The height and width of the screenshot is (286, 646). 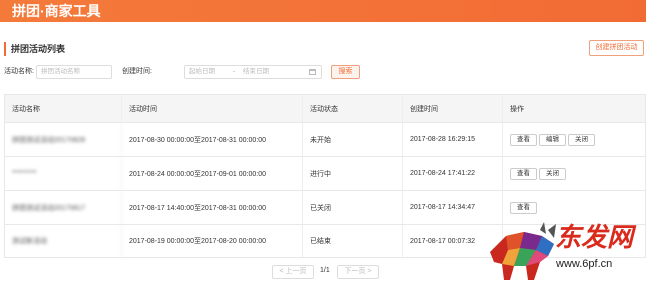 What do you see at coordinates (353, 207) in the screenshot?
I see `activity-status-cell: 已关闭` at bounding box center [353, 207].